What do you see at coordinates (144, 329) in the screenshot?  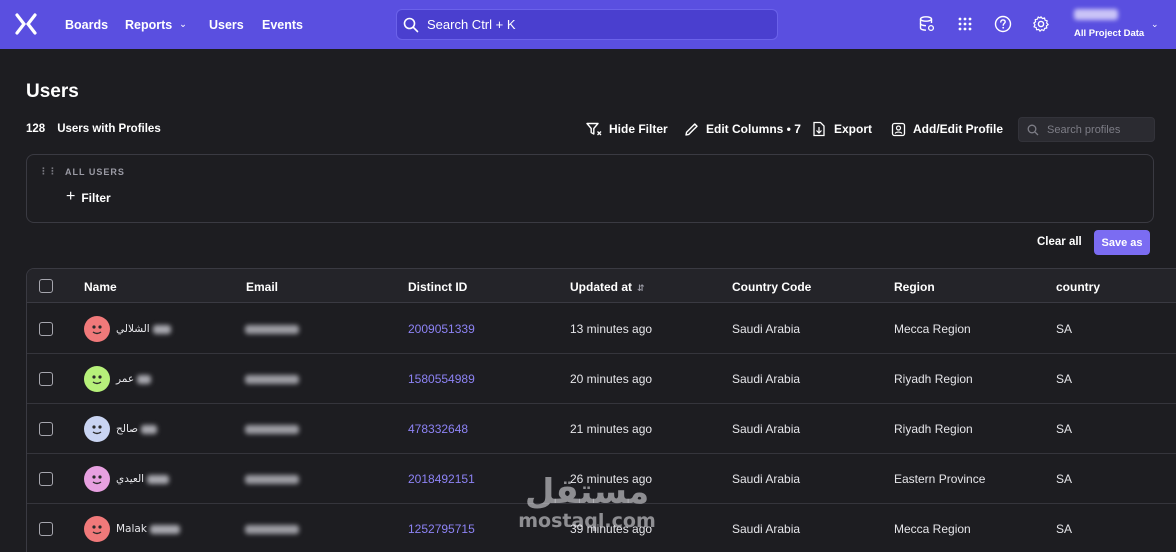 I see `user-name: الشلالي` at bounding box center [144, 329].